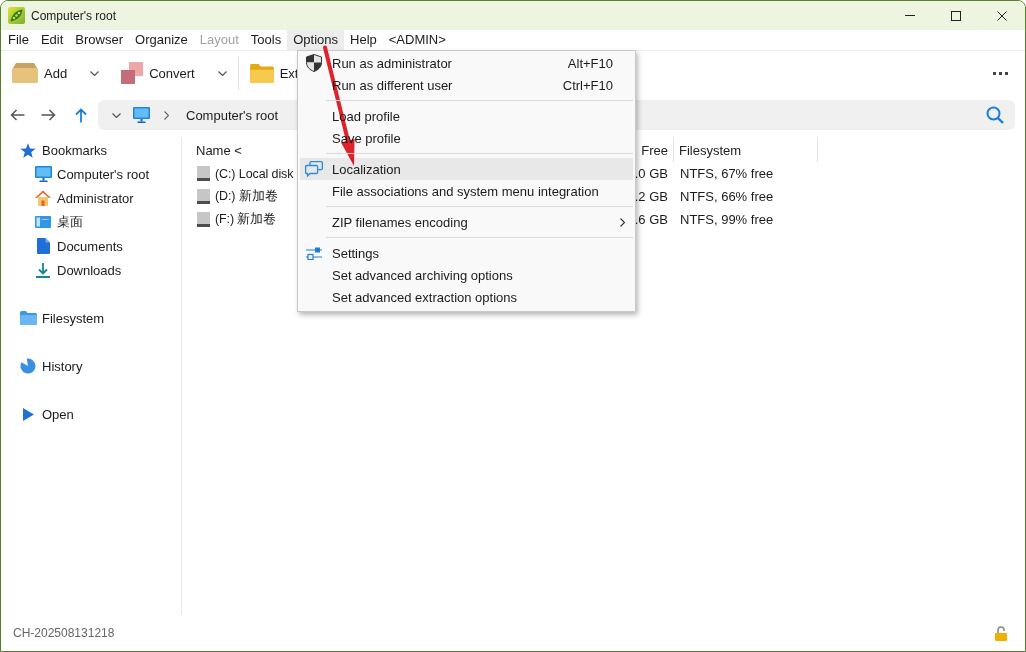 This screenshot has height=652, width=1026. Describe the element at coordinates (727, 219) in the screenshot. I see `table-cell-text: NTFS, 99% free` at that location.